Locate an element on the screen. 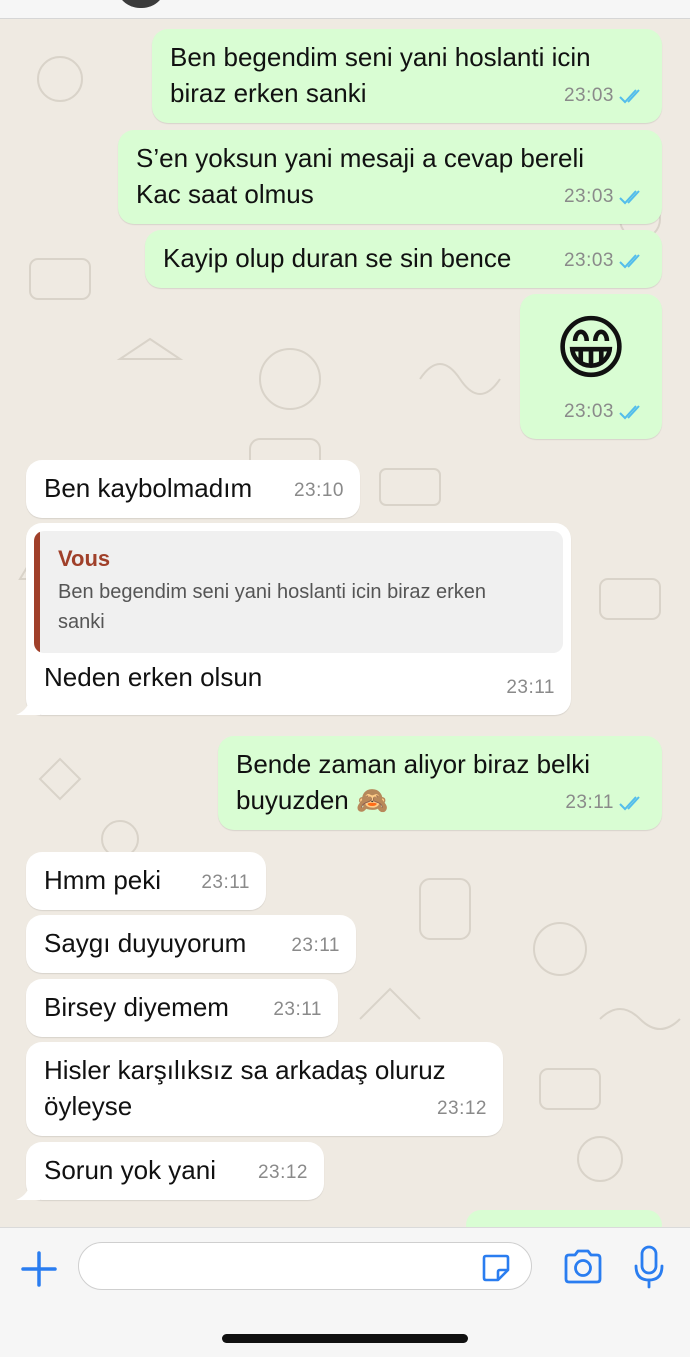 The height and width of the screenshot is (1357, 690). message-incoming: Birsey diyemem 23:11 is located at coordinates (182, 1008).